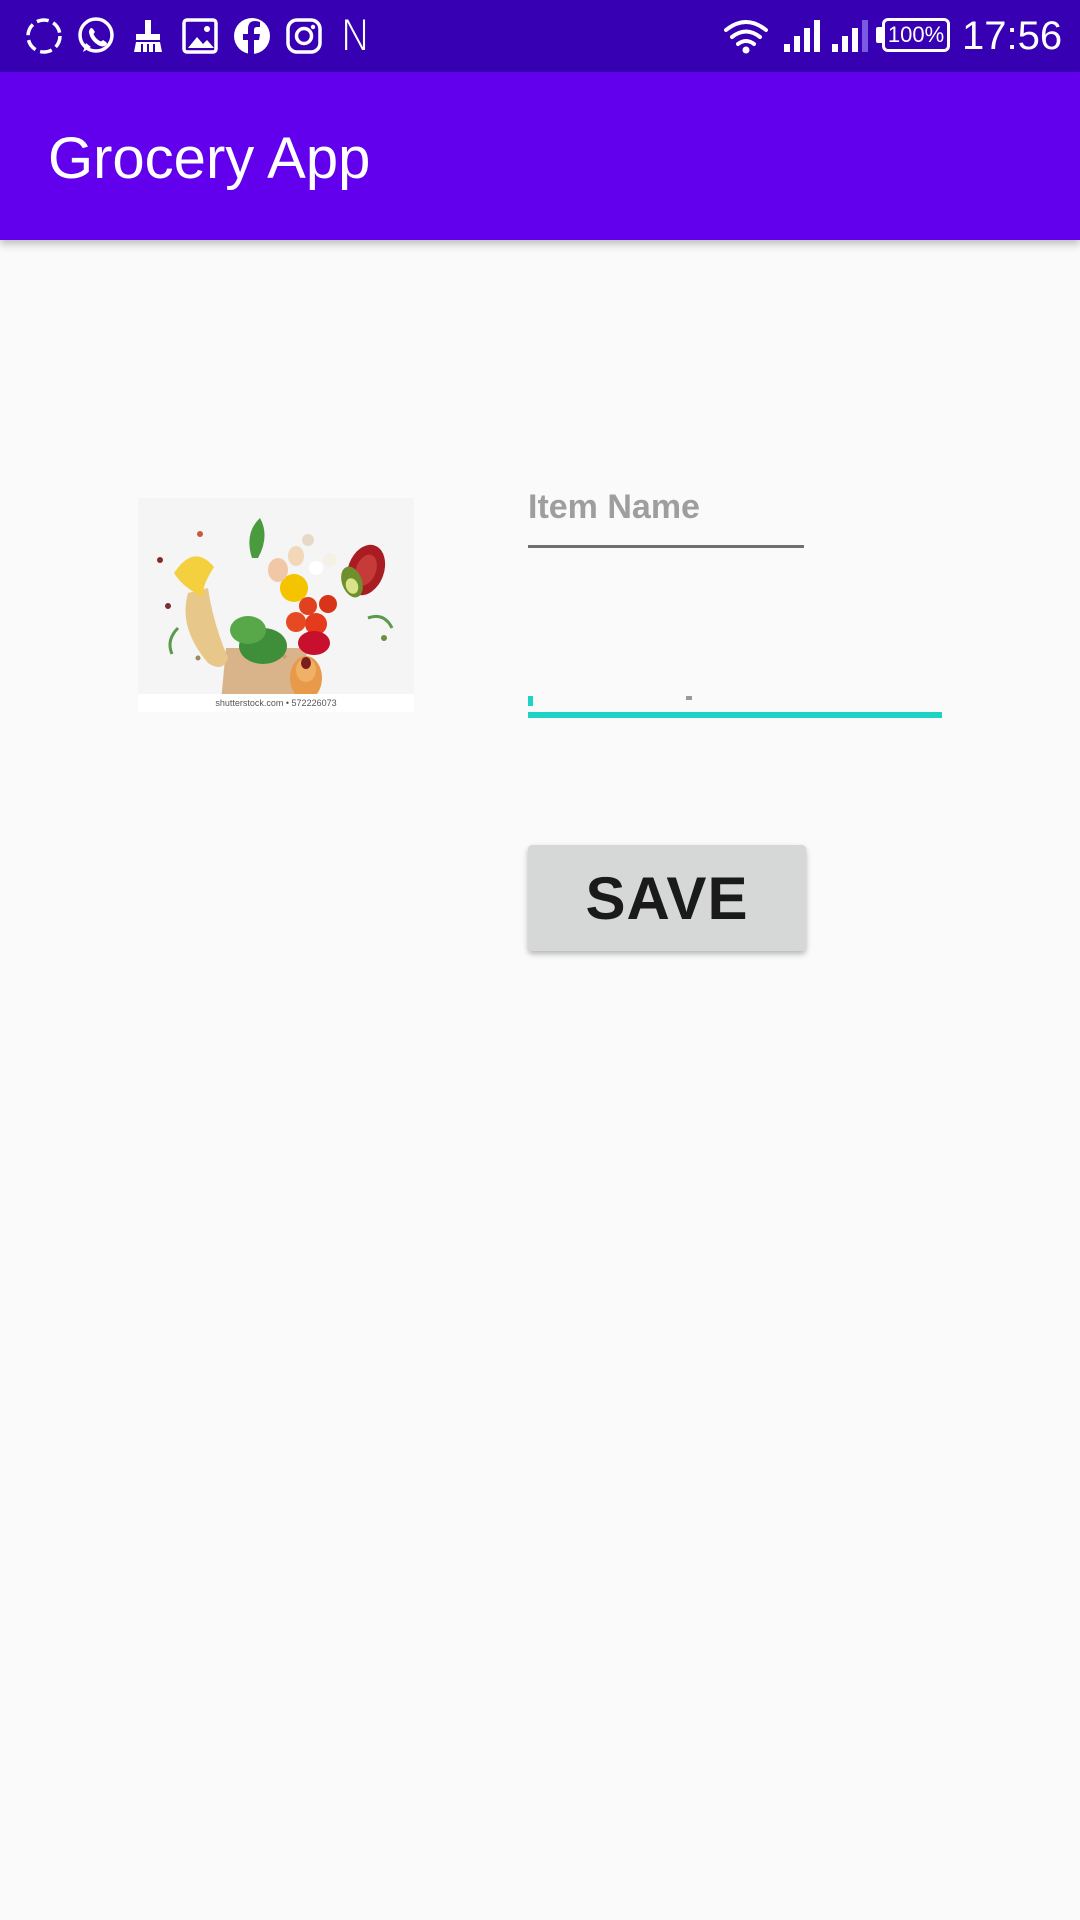 The image size is (1080, 1920). Describe the element at coordinates (916, 35) in the screenshot. I see `battery-icon: 100%` at that location.